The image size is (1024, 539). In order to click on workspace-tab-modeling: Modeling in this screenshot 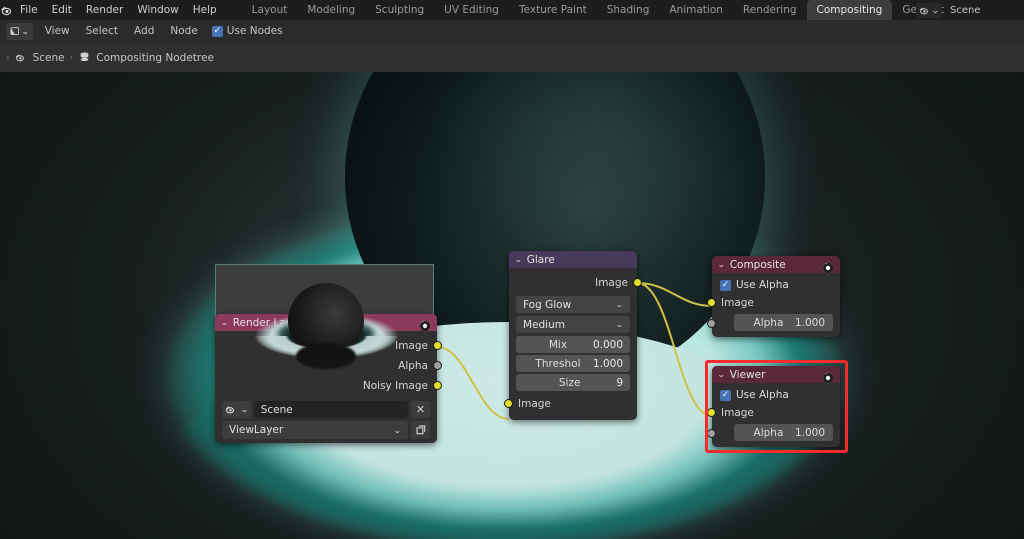, I will do `click(331, 10)`.